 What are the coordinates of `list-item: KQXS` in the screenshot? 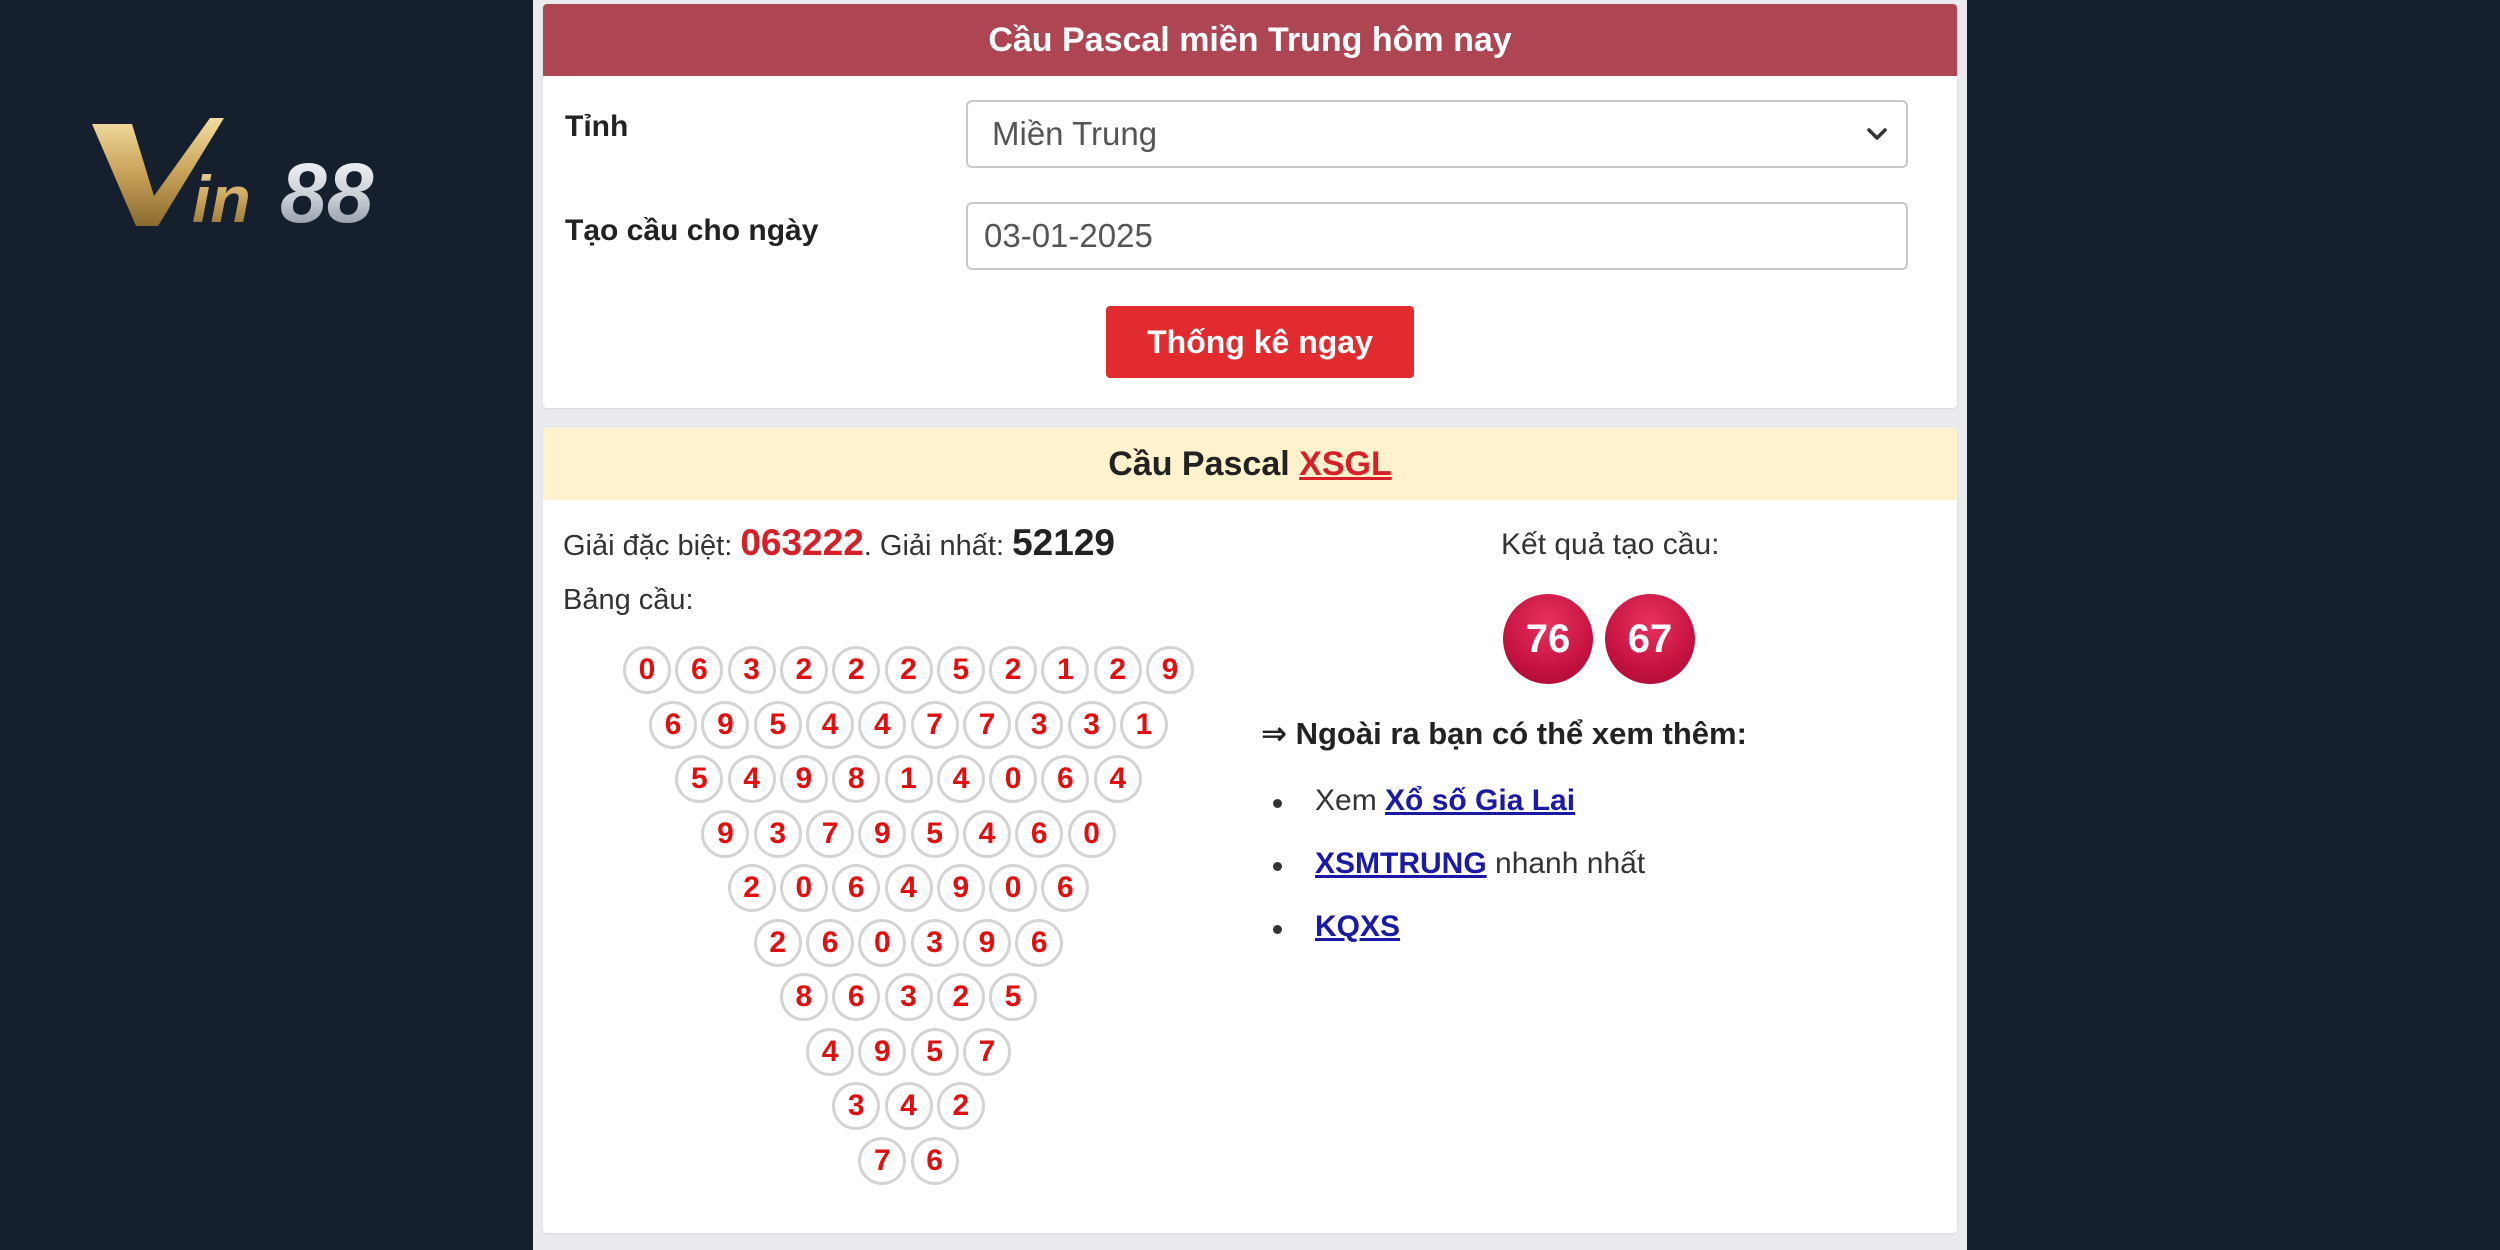 It's located at (1459, 941).